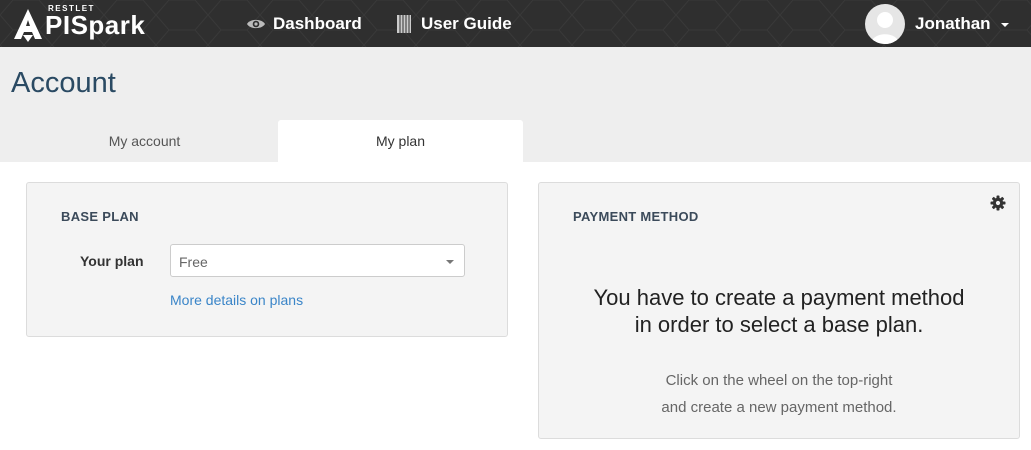  Describe the element at coordinates (779, 380) in the screenshot. I see `payment-hint-line1: Click on the wheel on the top-right` at that location.